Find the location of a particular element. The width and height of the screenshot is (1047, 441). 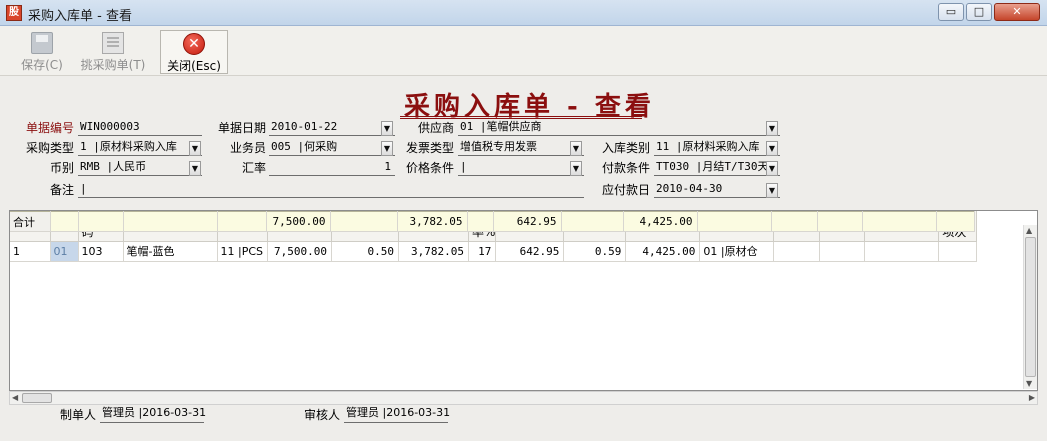

total-row: 合计 7,500.00 3,782.05 642.95 4,425.00 is located at coordinates (492, 221).